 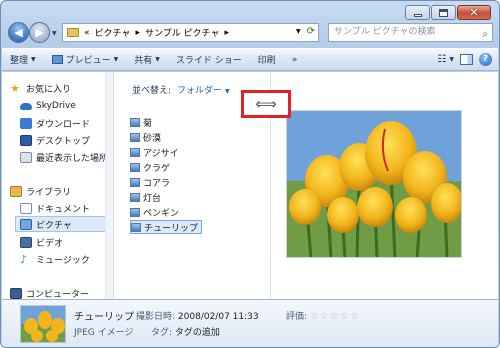 I want to click on file-item: 砂漠, so click(x=145, y=137).